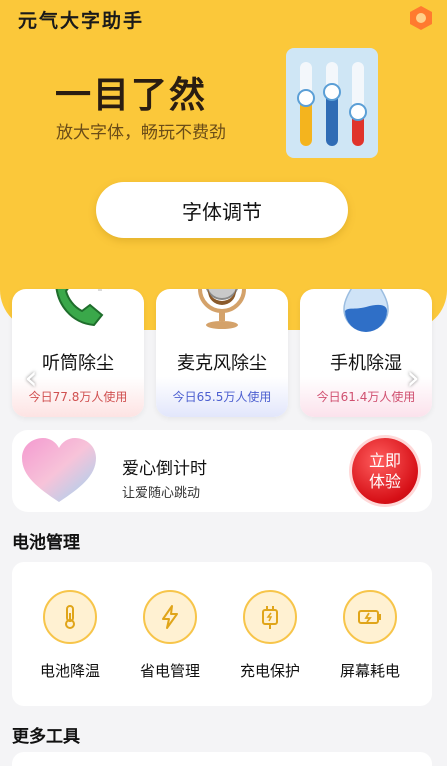  I want to click on thermometer-icon, so click(70, 617).